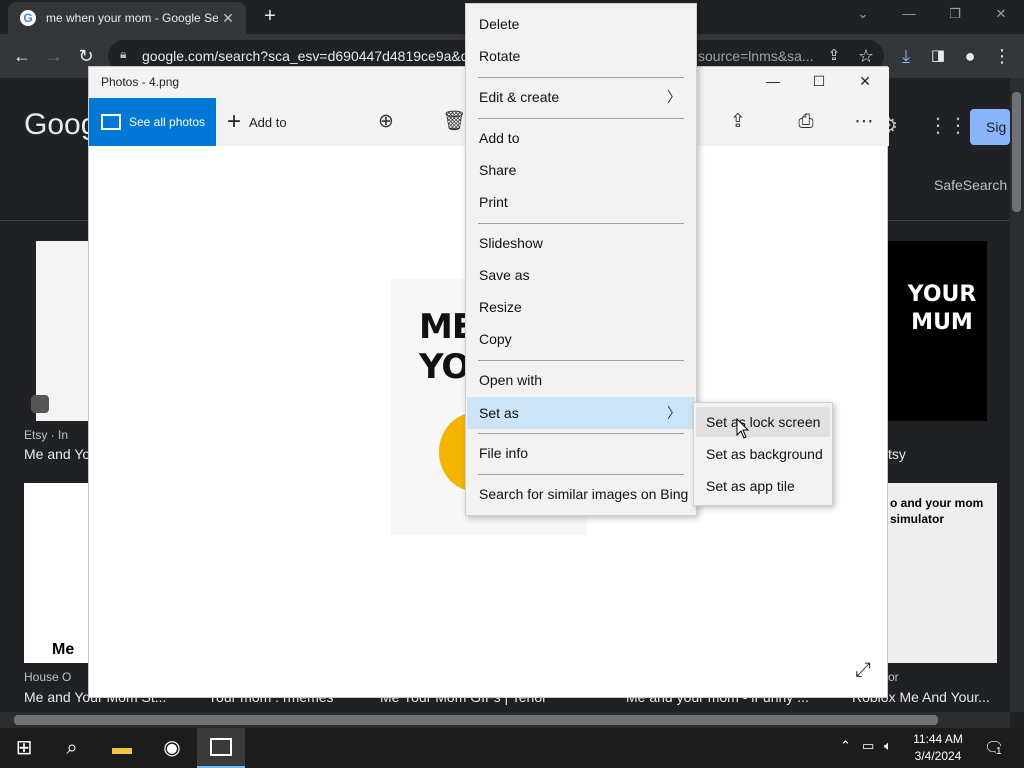 Image resolution: width=1024 pixels, height=768 pixels. I want to click on submenu-item-label: Set as lock screen, so click(763, 422).